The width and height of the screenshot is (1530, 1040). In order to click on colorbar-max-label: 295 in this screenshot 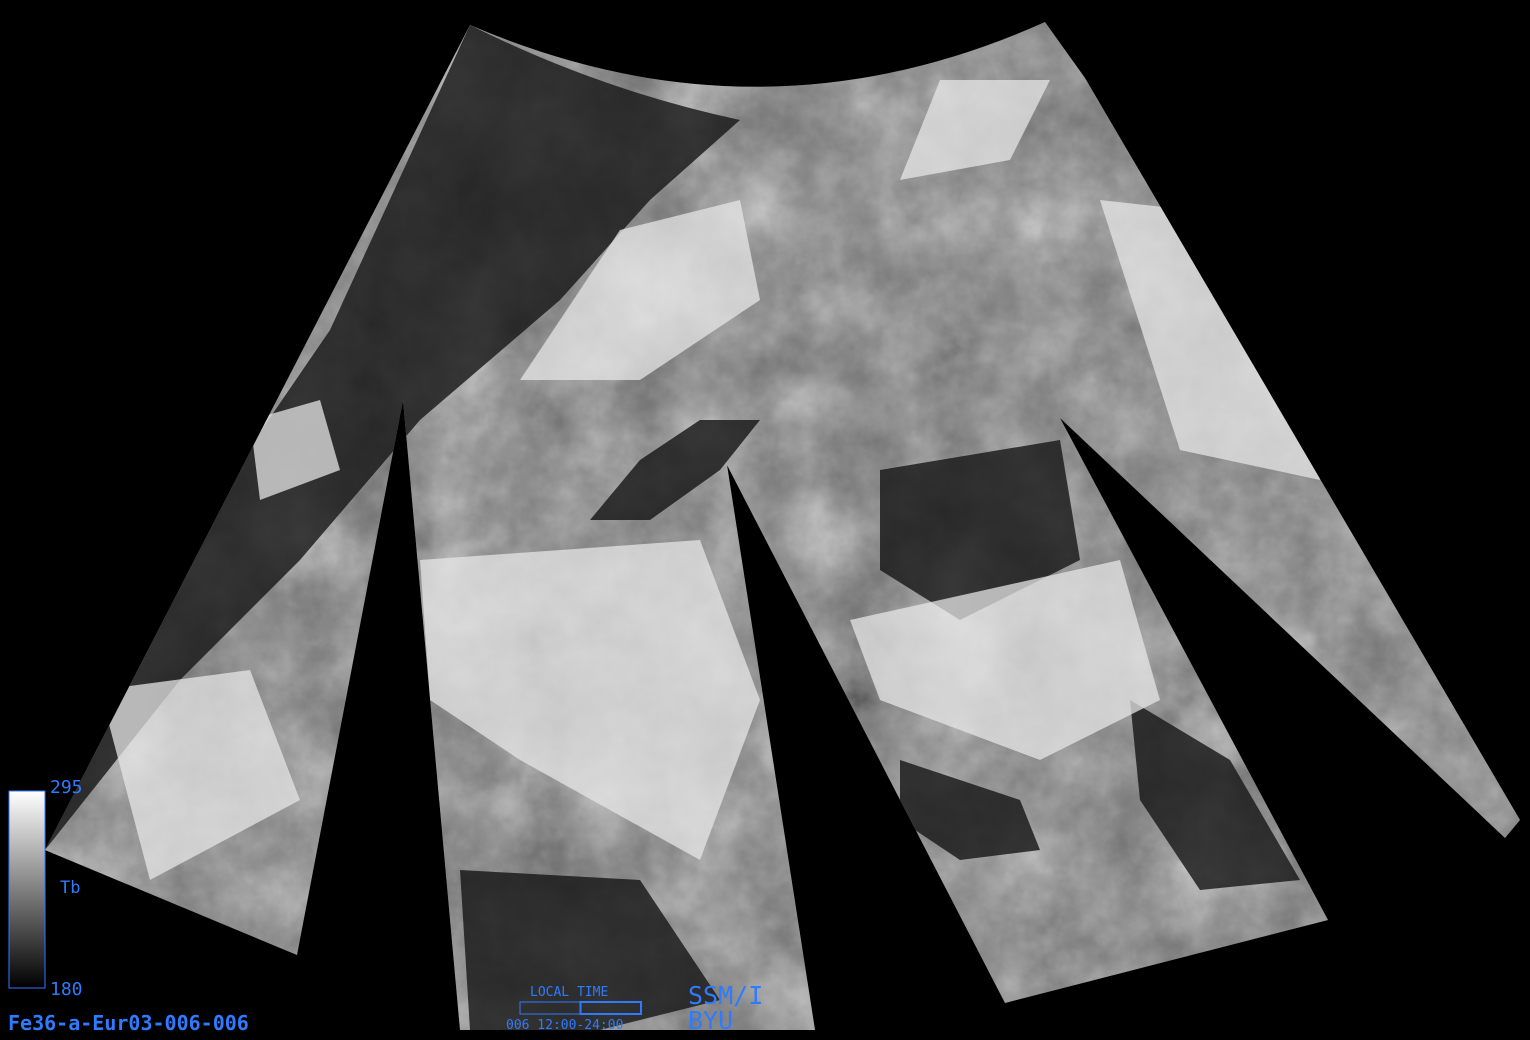, I will do `click(66, 787)`.